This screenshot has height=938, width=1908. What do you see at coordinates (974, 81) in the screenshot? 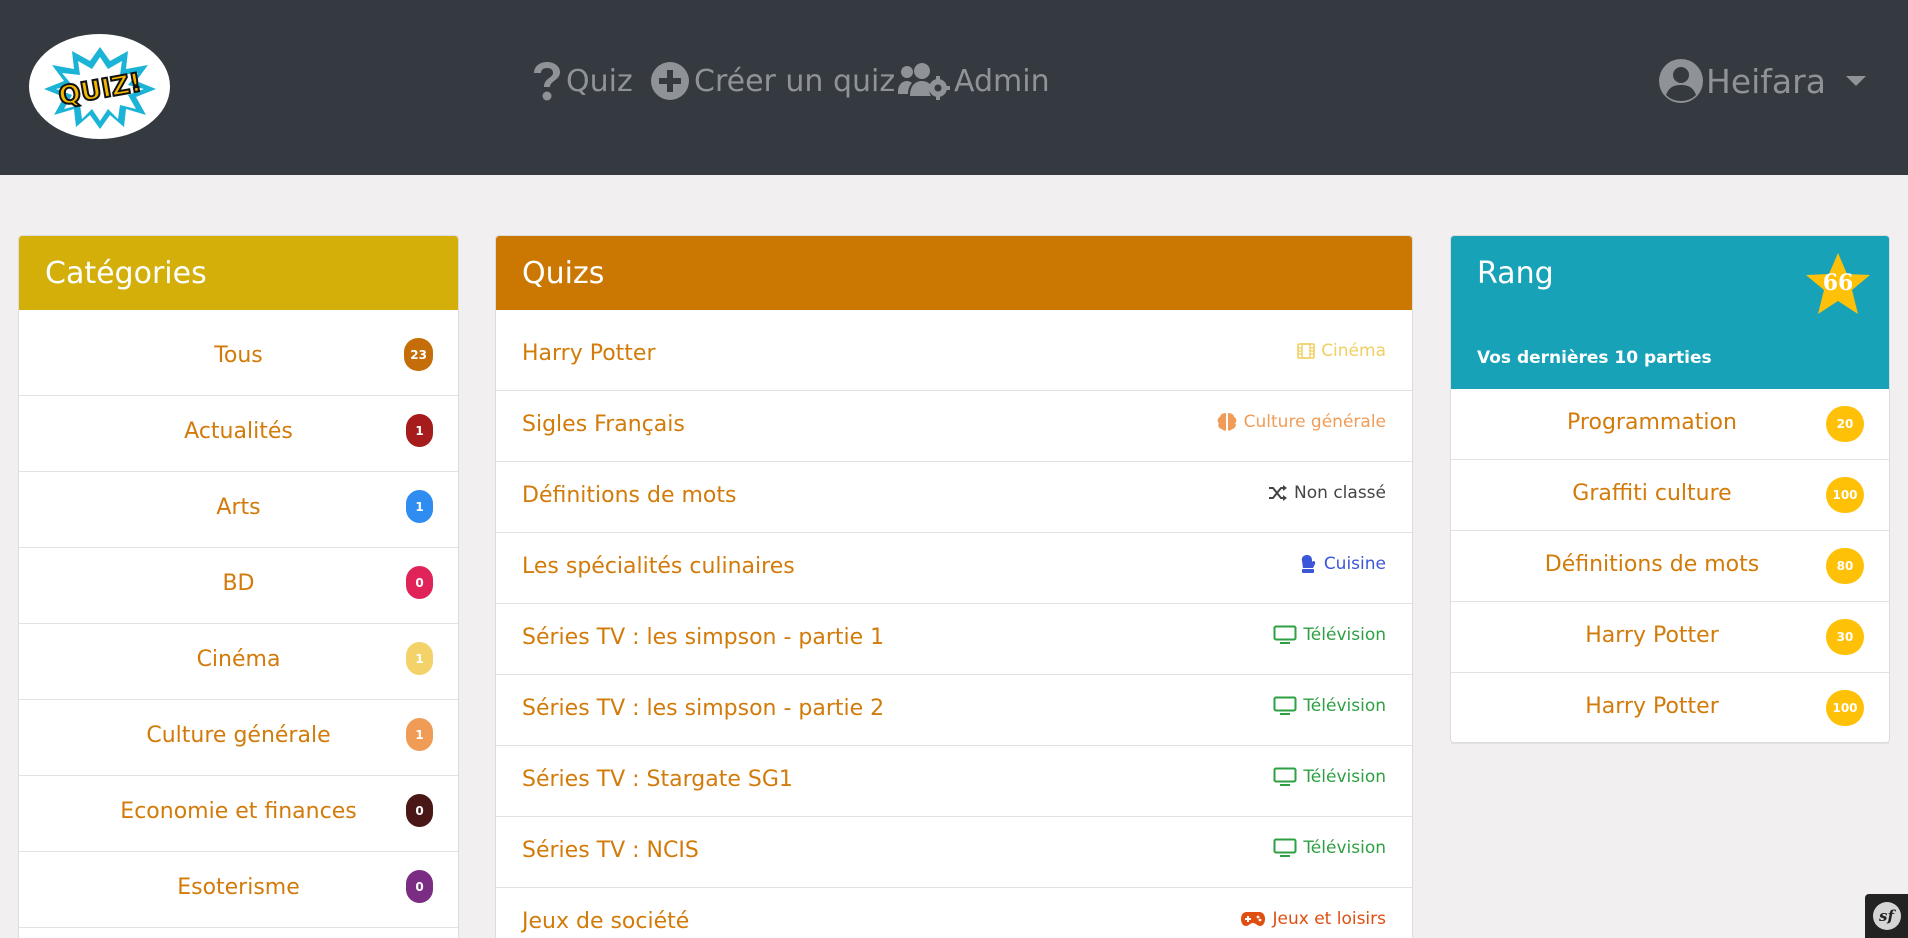
I see `nav-admin: Admin` at bounding box center [974, 81].